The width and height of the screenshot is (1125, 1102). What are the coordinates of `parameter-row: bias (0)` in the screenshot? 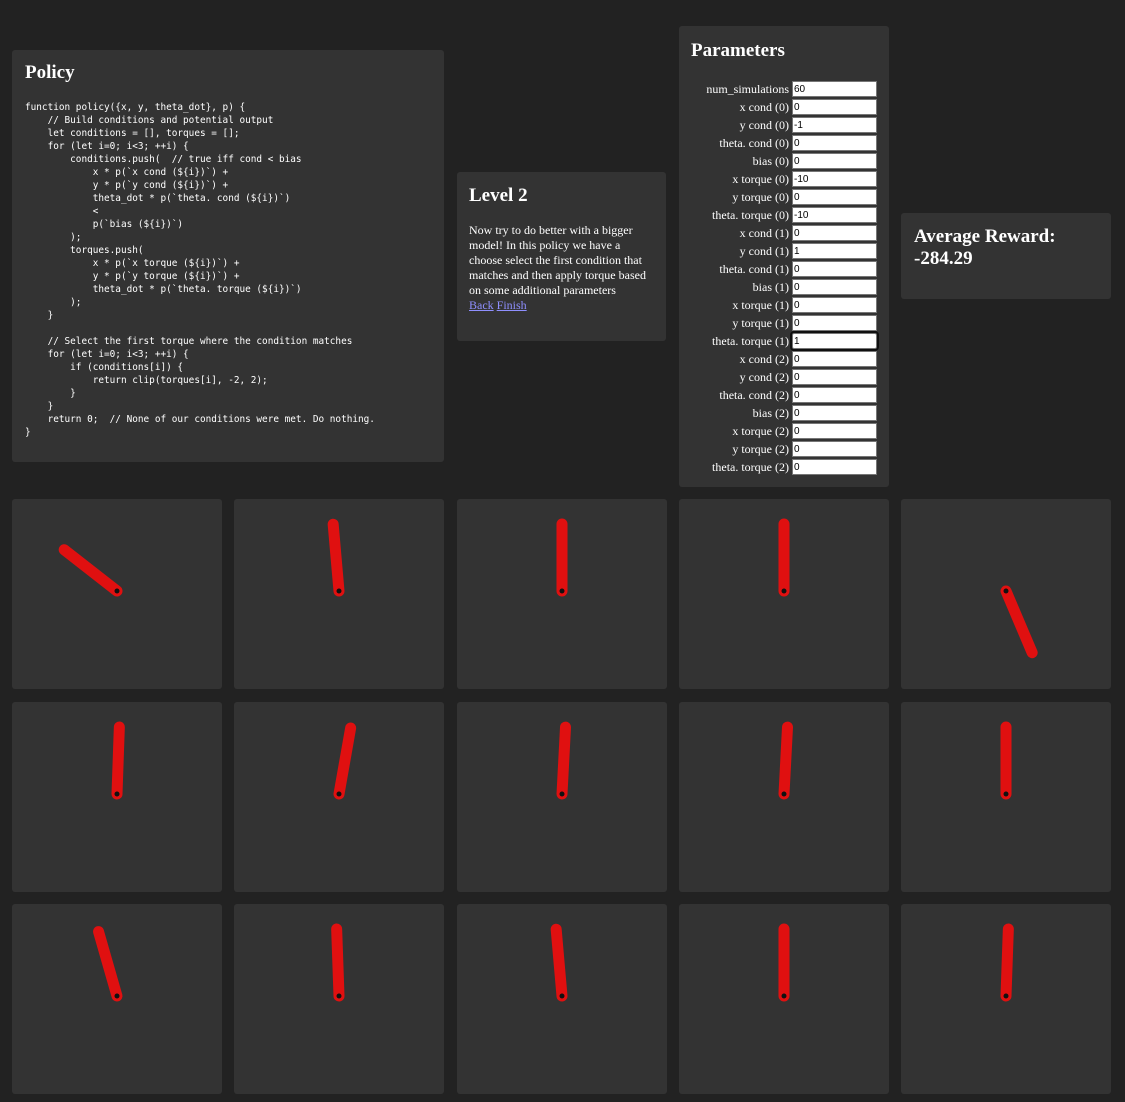 It's located at (784, 161).